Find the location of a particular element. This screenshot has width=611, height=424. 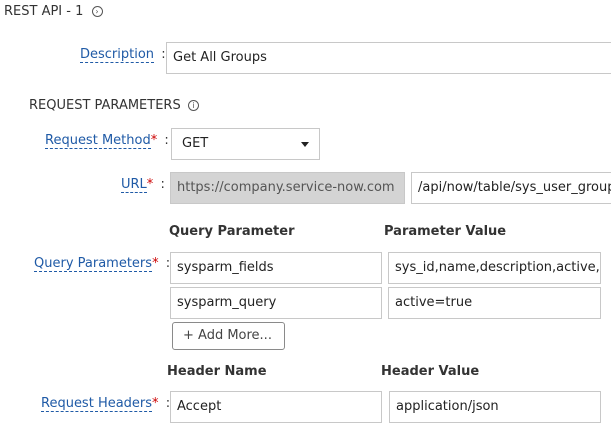

url-label-row: URL* : is located at coordinates (143, 185).